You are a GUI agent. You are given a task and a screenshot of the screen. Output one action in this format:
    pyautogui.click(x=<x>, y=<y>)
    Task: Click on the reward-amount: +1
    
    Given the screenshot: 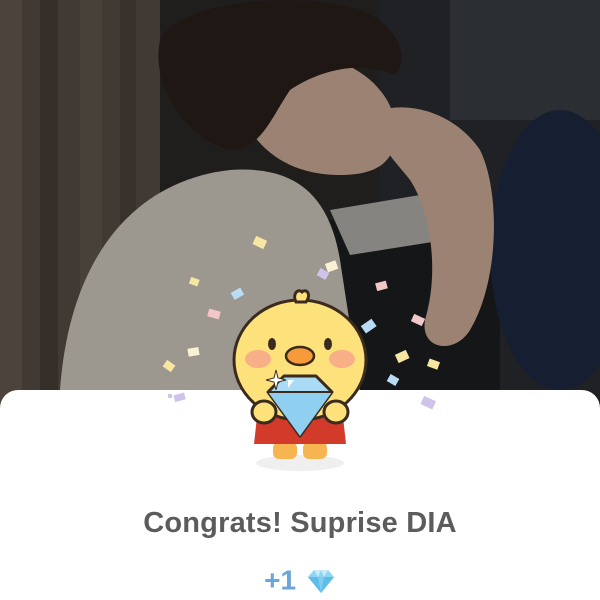 What is the action you would take?
    pyautogui.click(x=280, y=580)
    